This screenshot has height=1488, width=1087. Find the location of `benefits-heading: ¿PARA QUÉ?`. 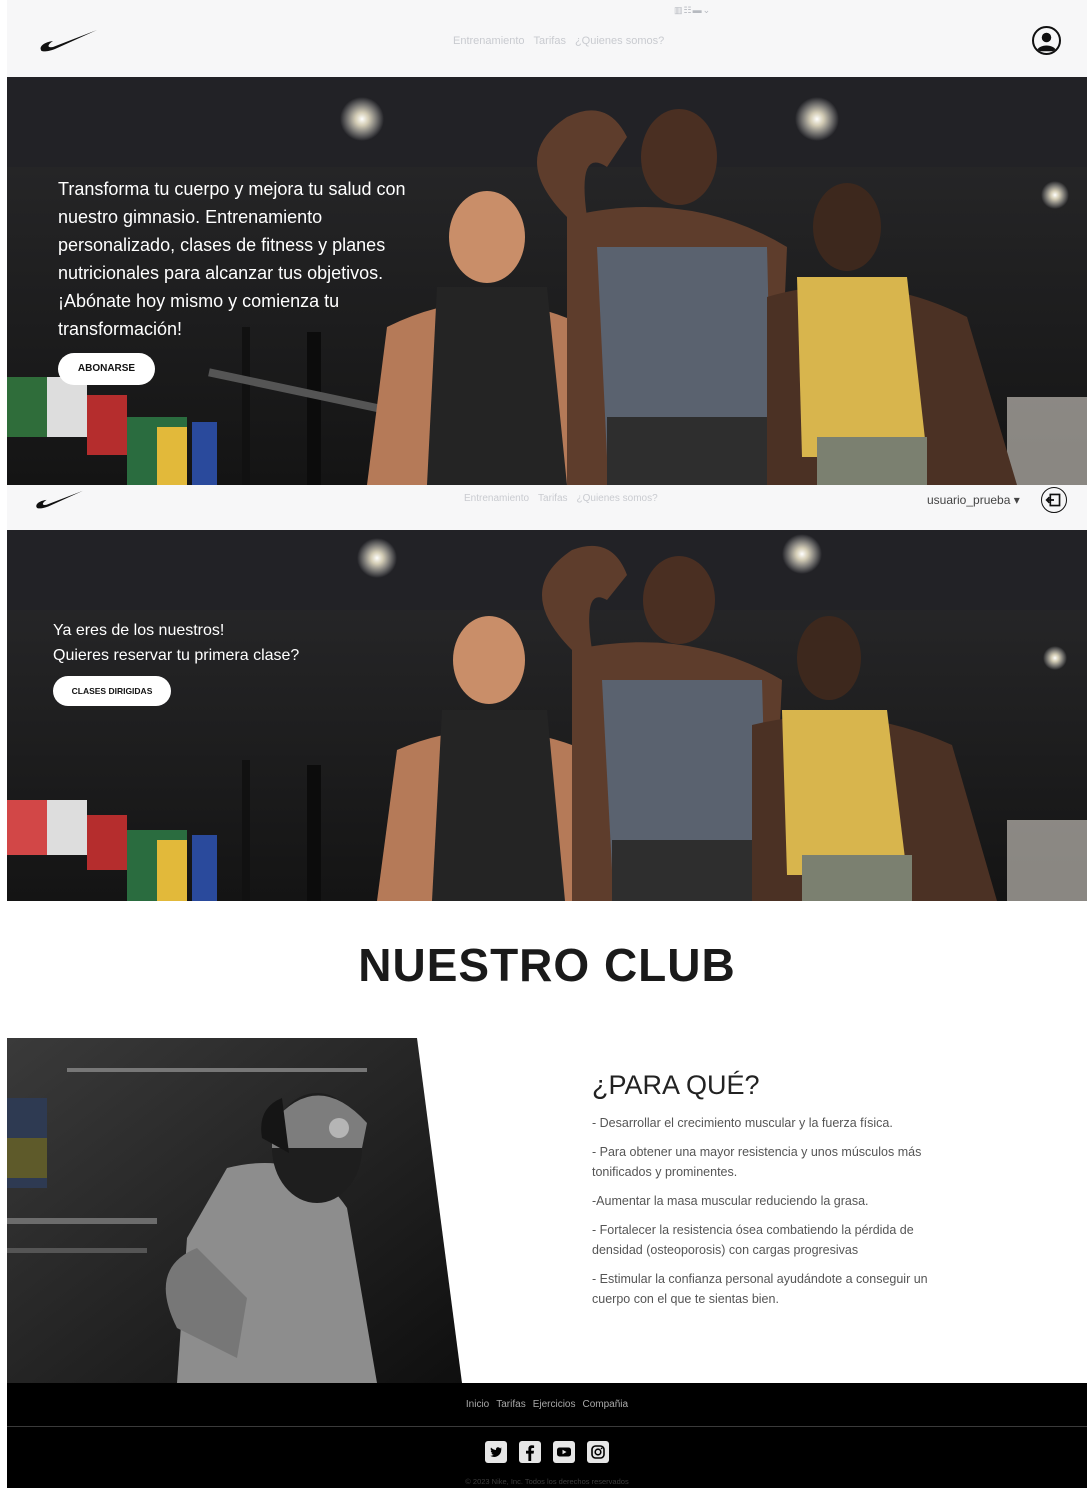

benefits-heading: ¿PARA QUÉ? is located at coordinates (676, 1085).